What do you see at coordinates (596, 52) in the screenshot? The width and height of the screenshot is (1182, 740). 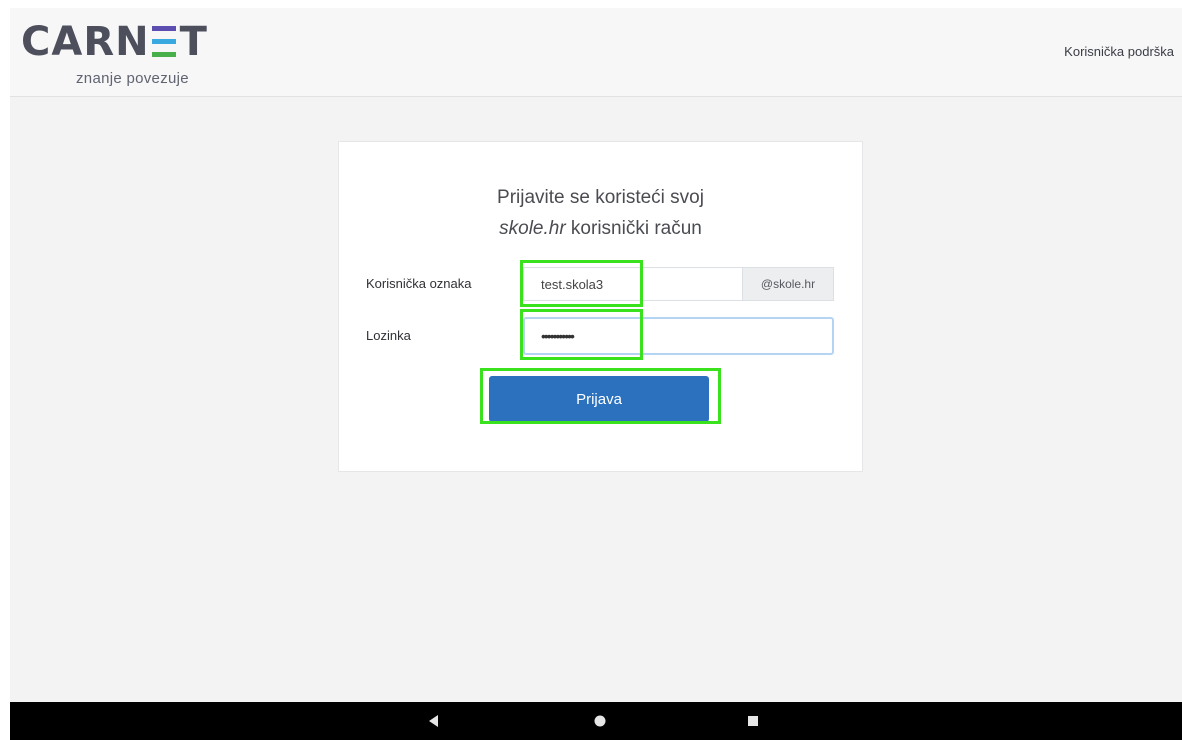 I see `header: CARN T znanje povezuje Korisnička podrška` at bounding box center [596, 52].